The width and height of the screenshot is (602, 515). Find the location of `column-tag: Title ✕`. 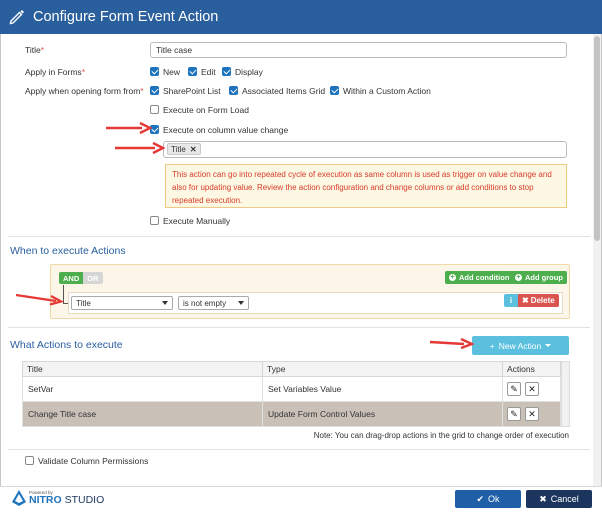

column-tag: Title ✕ is located at coordinates (184, 149).